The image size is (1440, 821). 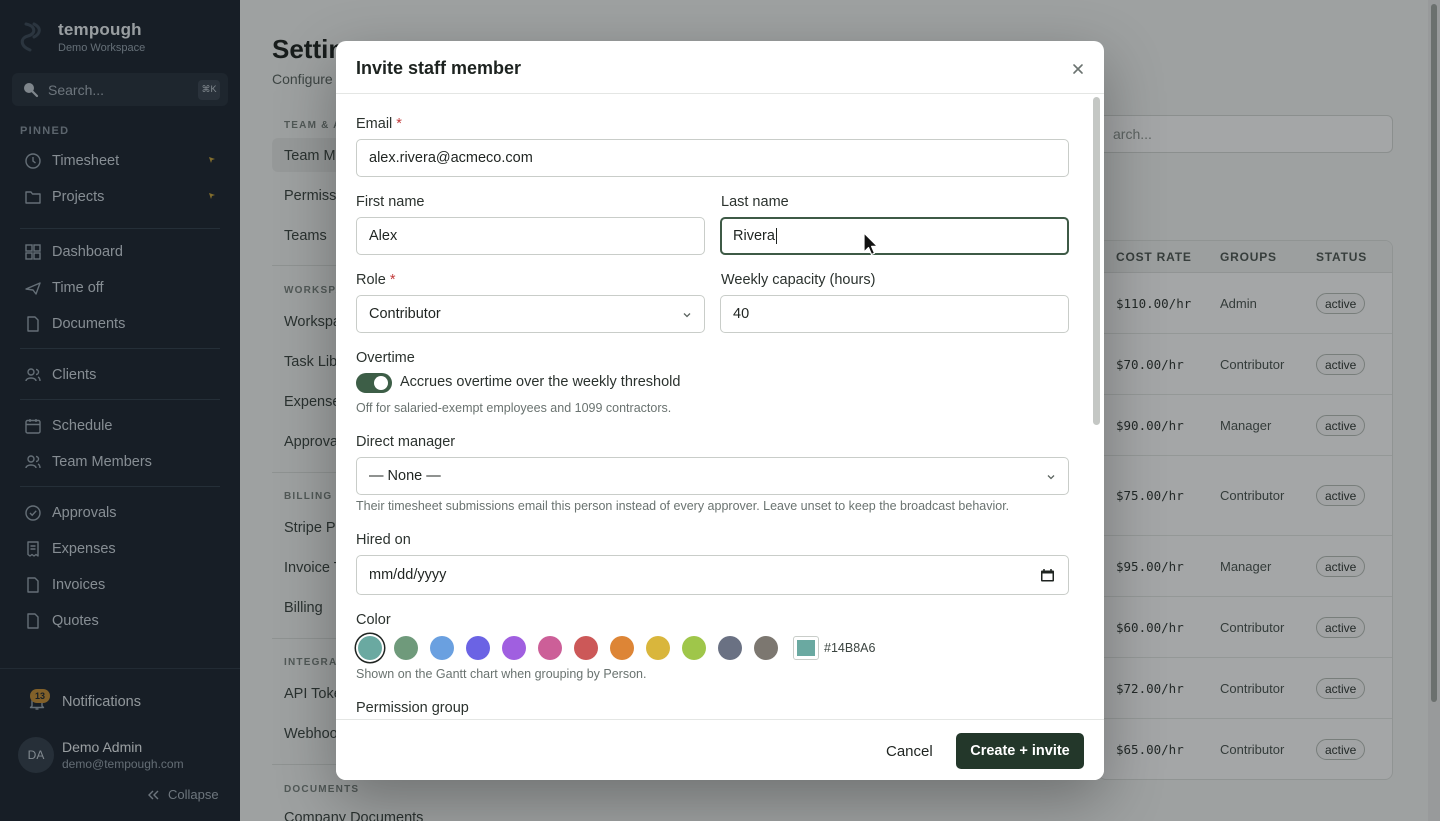 I want to click on overtime-label: Overtime, so click(x=385, y=358).